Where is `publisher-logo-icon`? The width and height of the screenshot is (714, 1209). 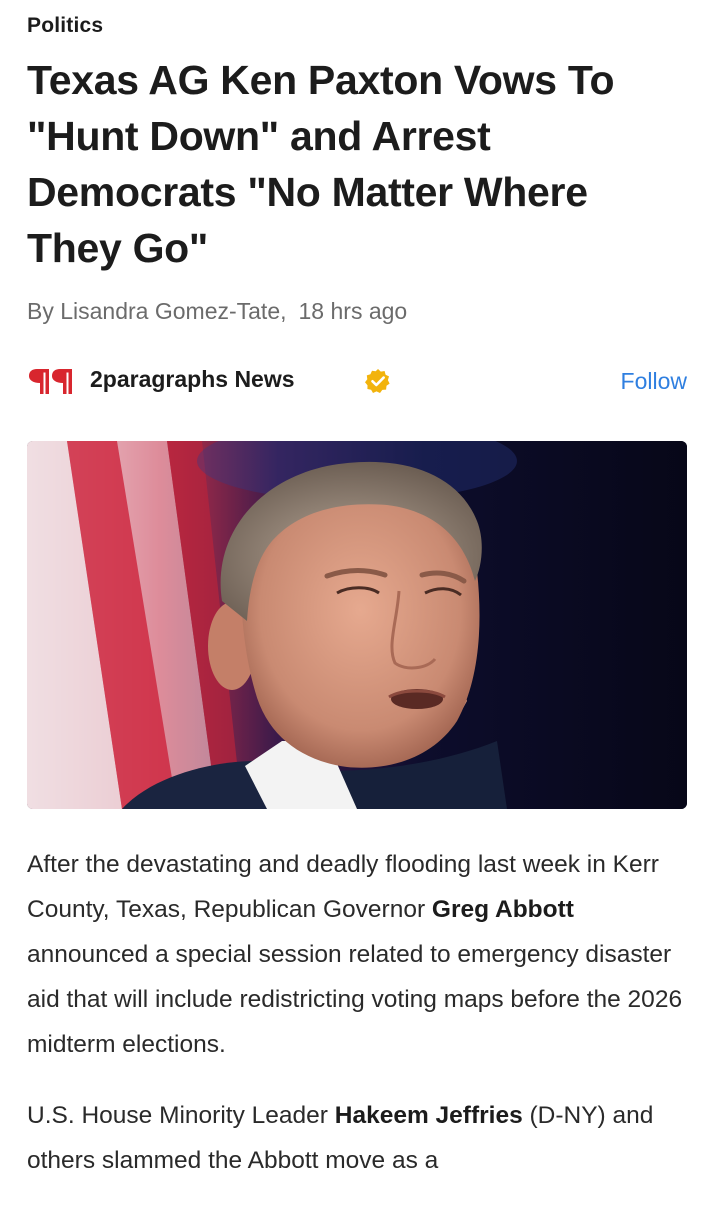 publisher-logo-icon is located at coordinates (51, 381).